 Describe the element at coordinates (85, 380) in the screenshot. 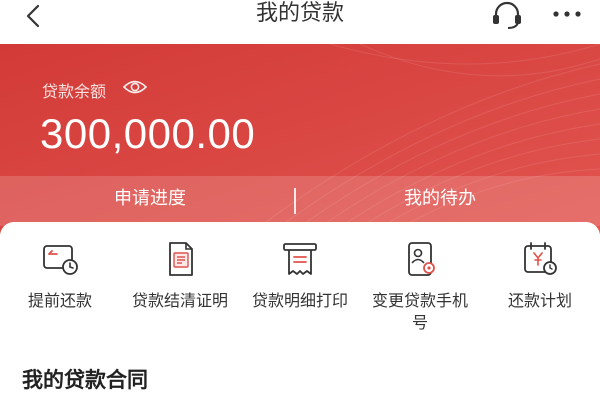

I see `section-title-loan-contracts: 我的贷款合同` at that location.